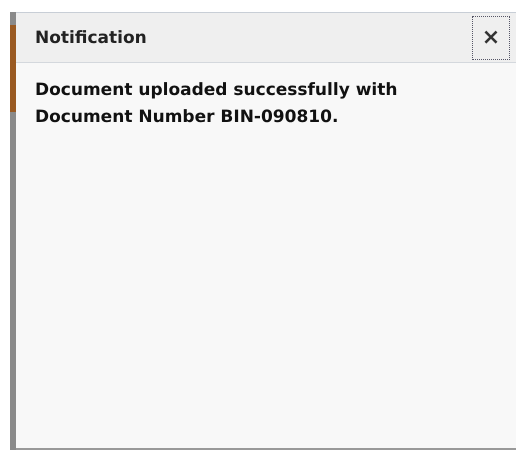 The height and width of the screenshot is (454, 516). Describe the element at coordinates (491, 38) in the screenshot. I see `close-button: ×` at that location.